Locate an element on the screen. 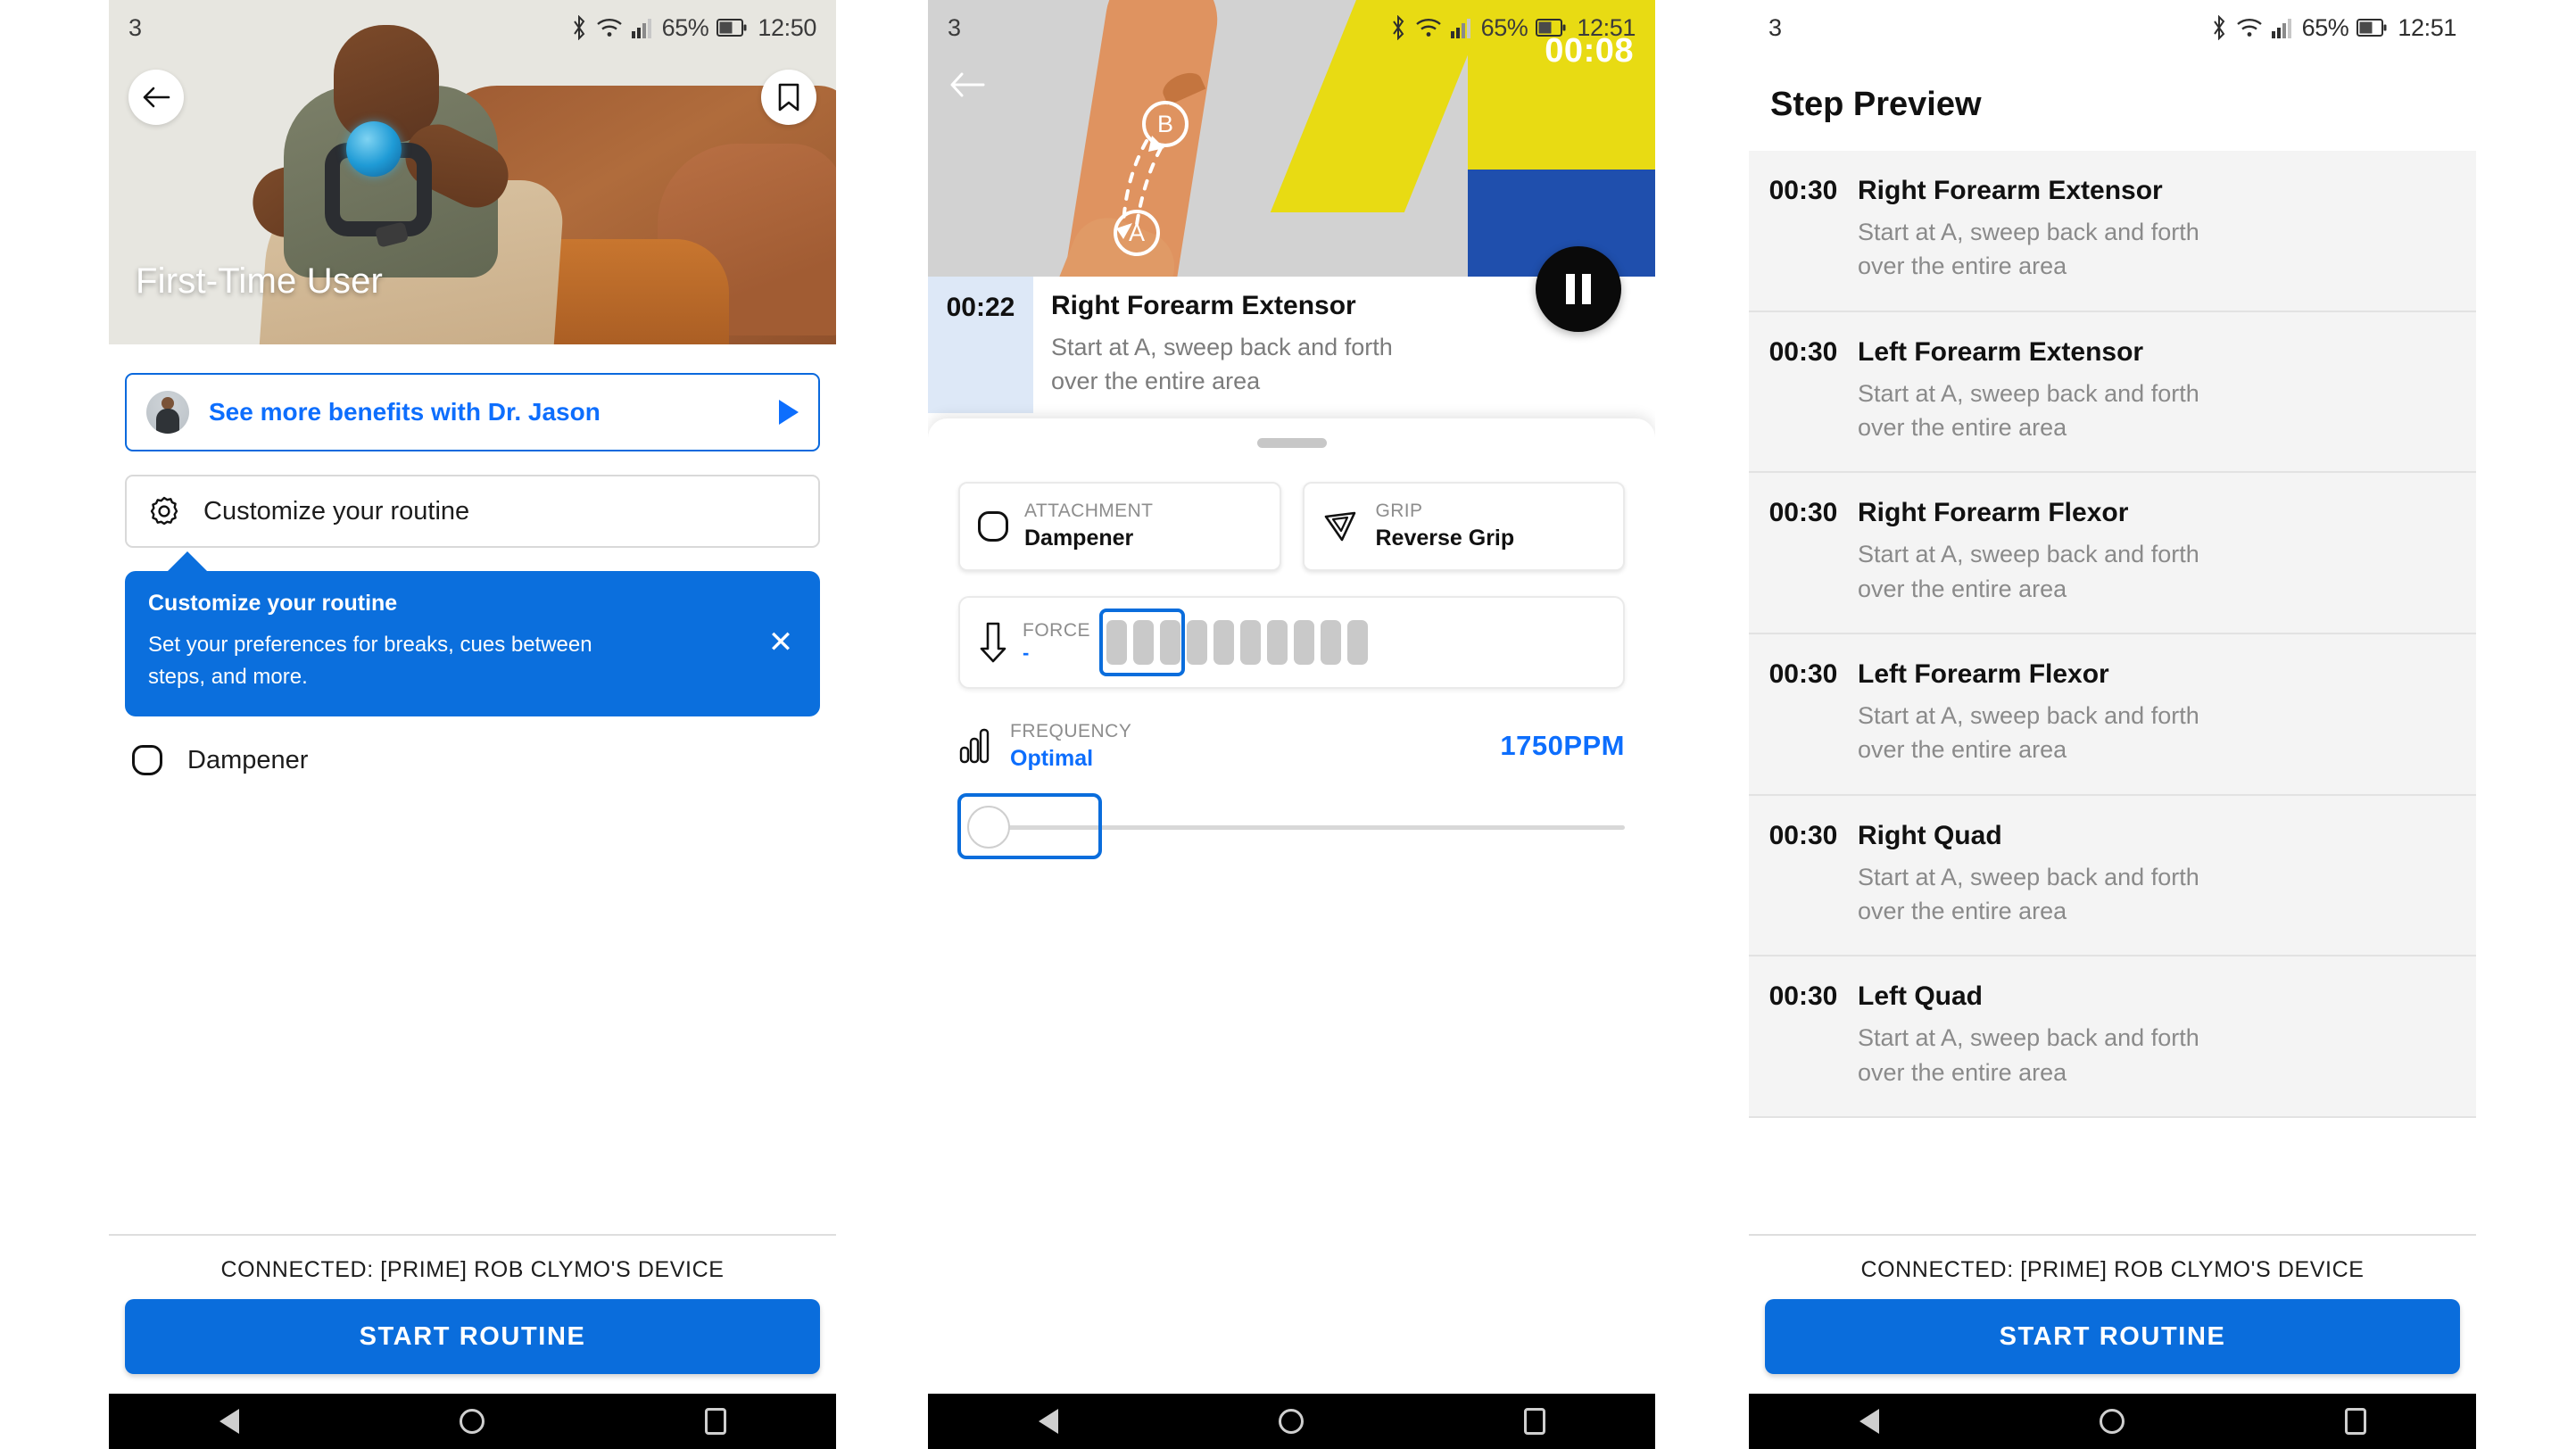  customize-routine-button: Customize your routine is located at coordinates (473, 512).